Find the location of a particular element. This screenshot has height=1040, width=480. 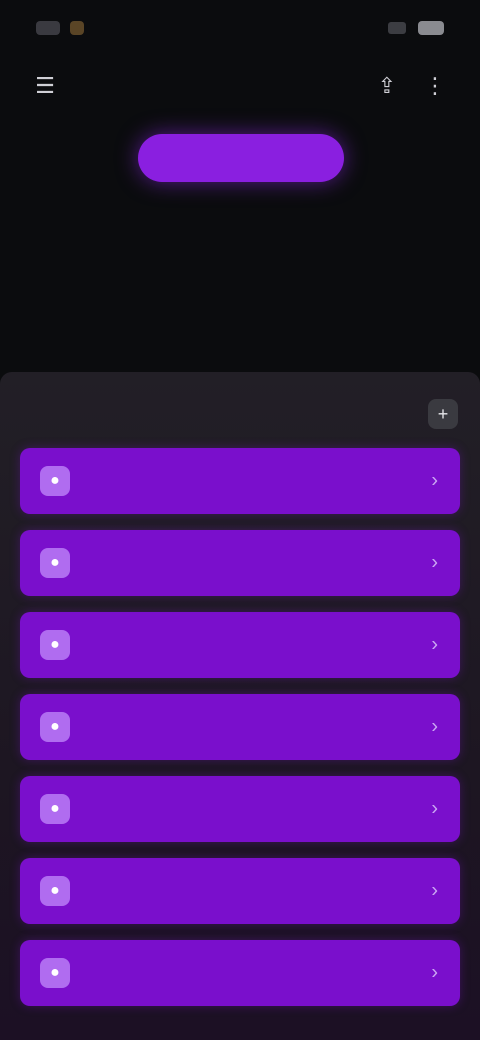

headline is located at coordinates (240, 251).